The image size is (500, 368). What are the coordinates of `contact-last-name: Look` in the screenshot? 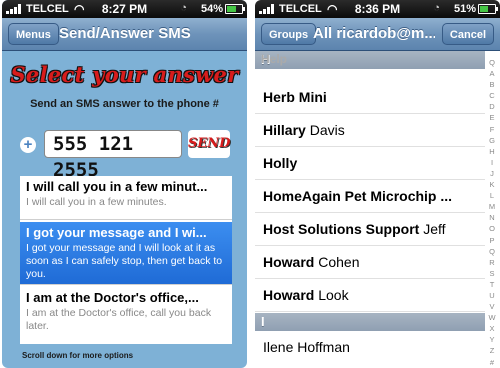 It's located at (333, 295).